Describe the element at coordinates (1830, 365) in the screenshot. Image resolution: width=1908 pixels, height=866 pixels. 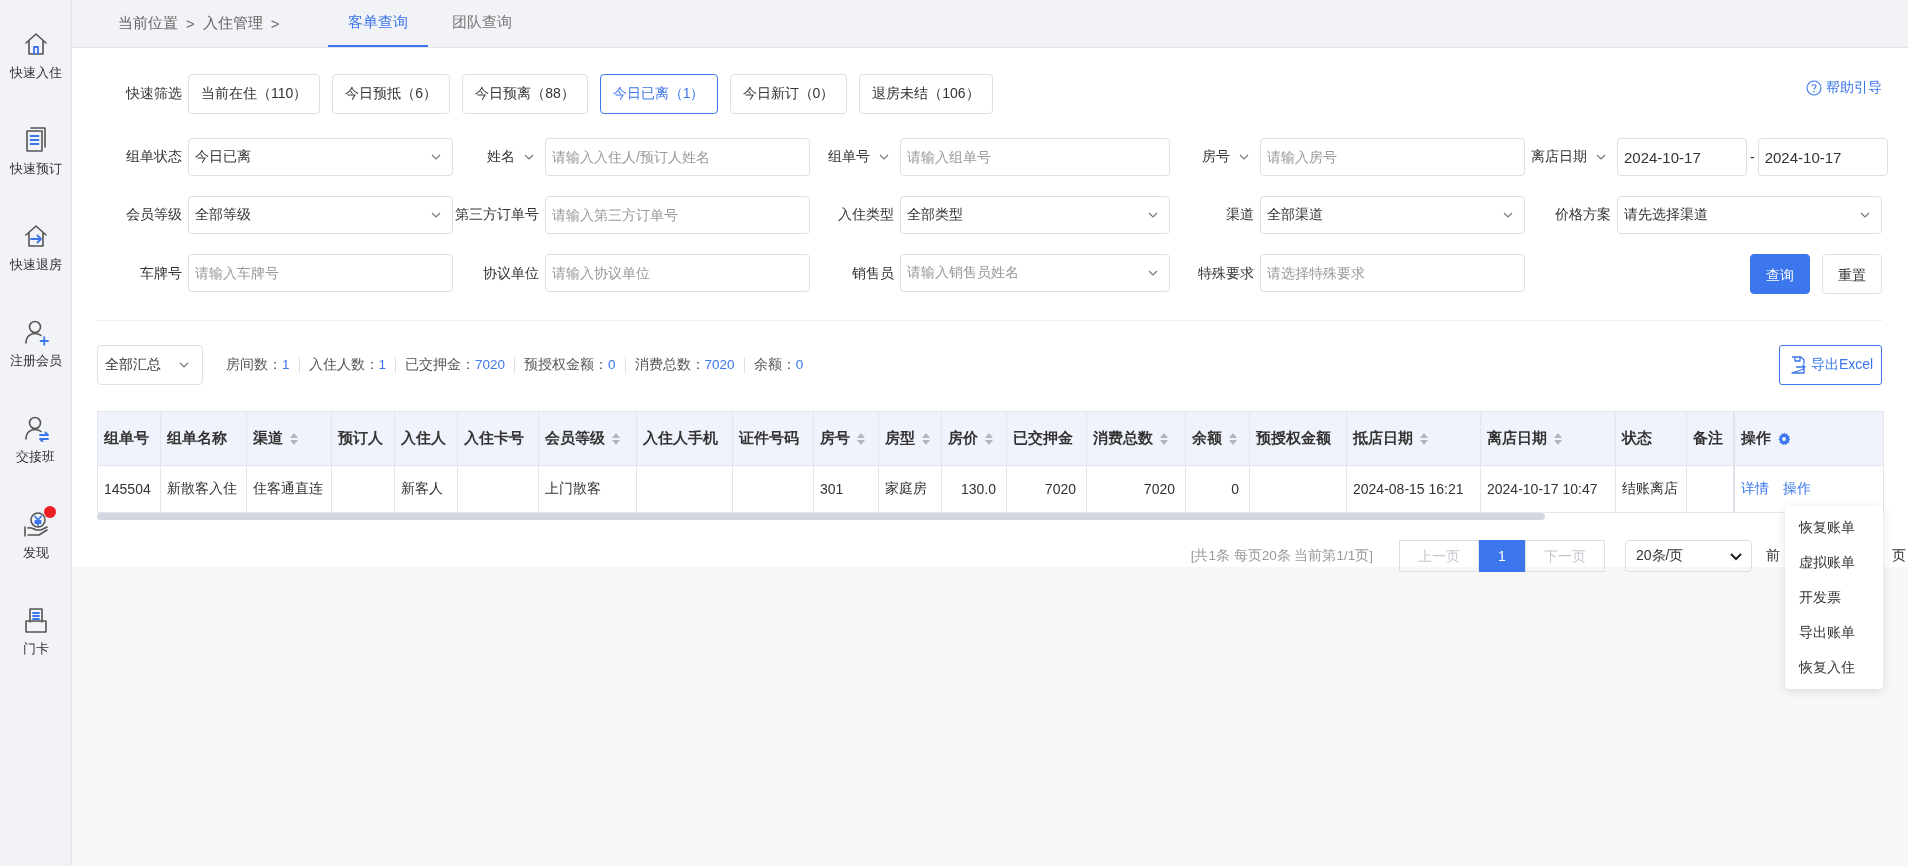
I see `export-button: 导出Excel` at that location.